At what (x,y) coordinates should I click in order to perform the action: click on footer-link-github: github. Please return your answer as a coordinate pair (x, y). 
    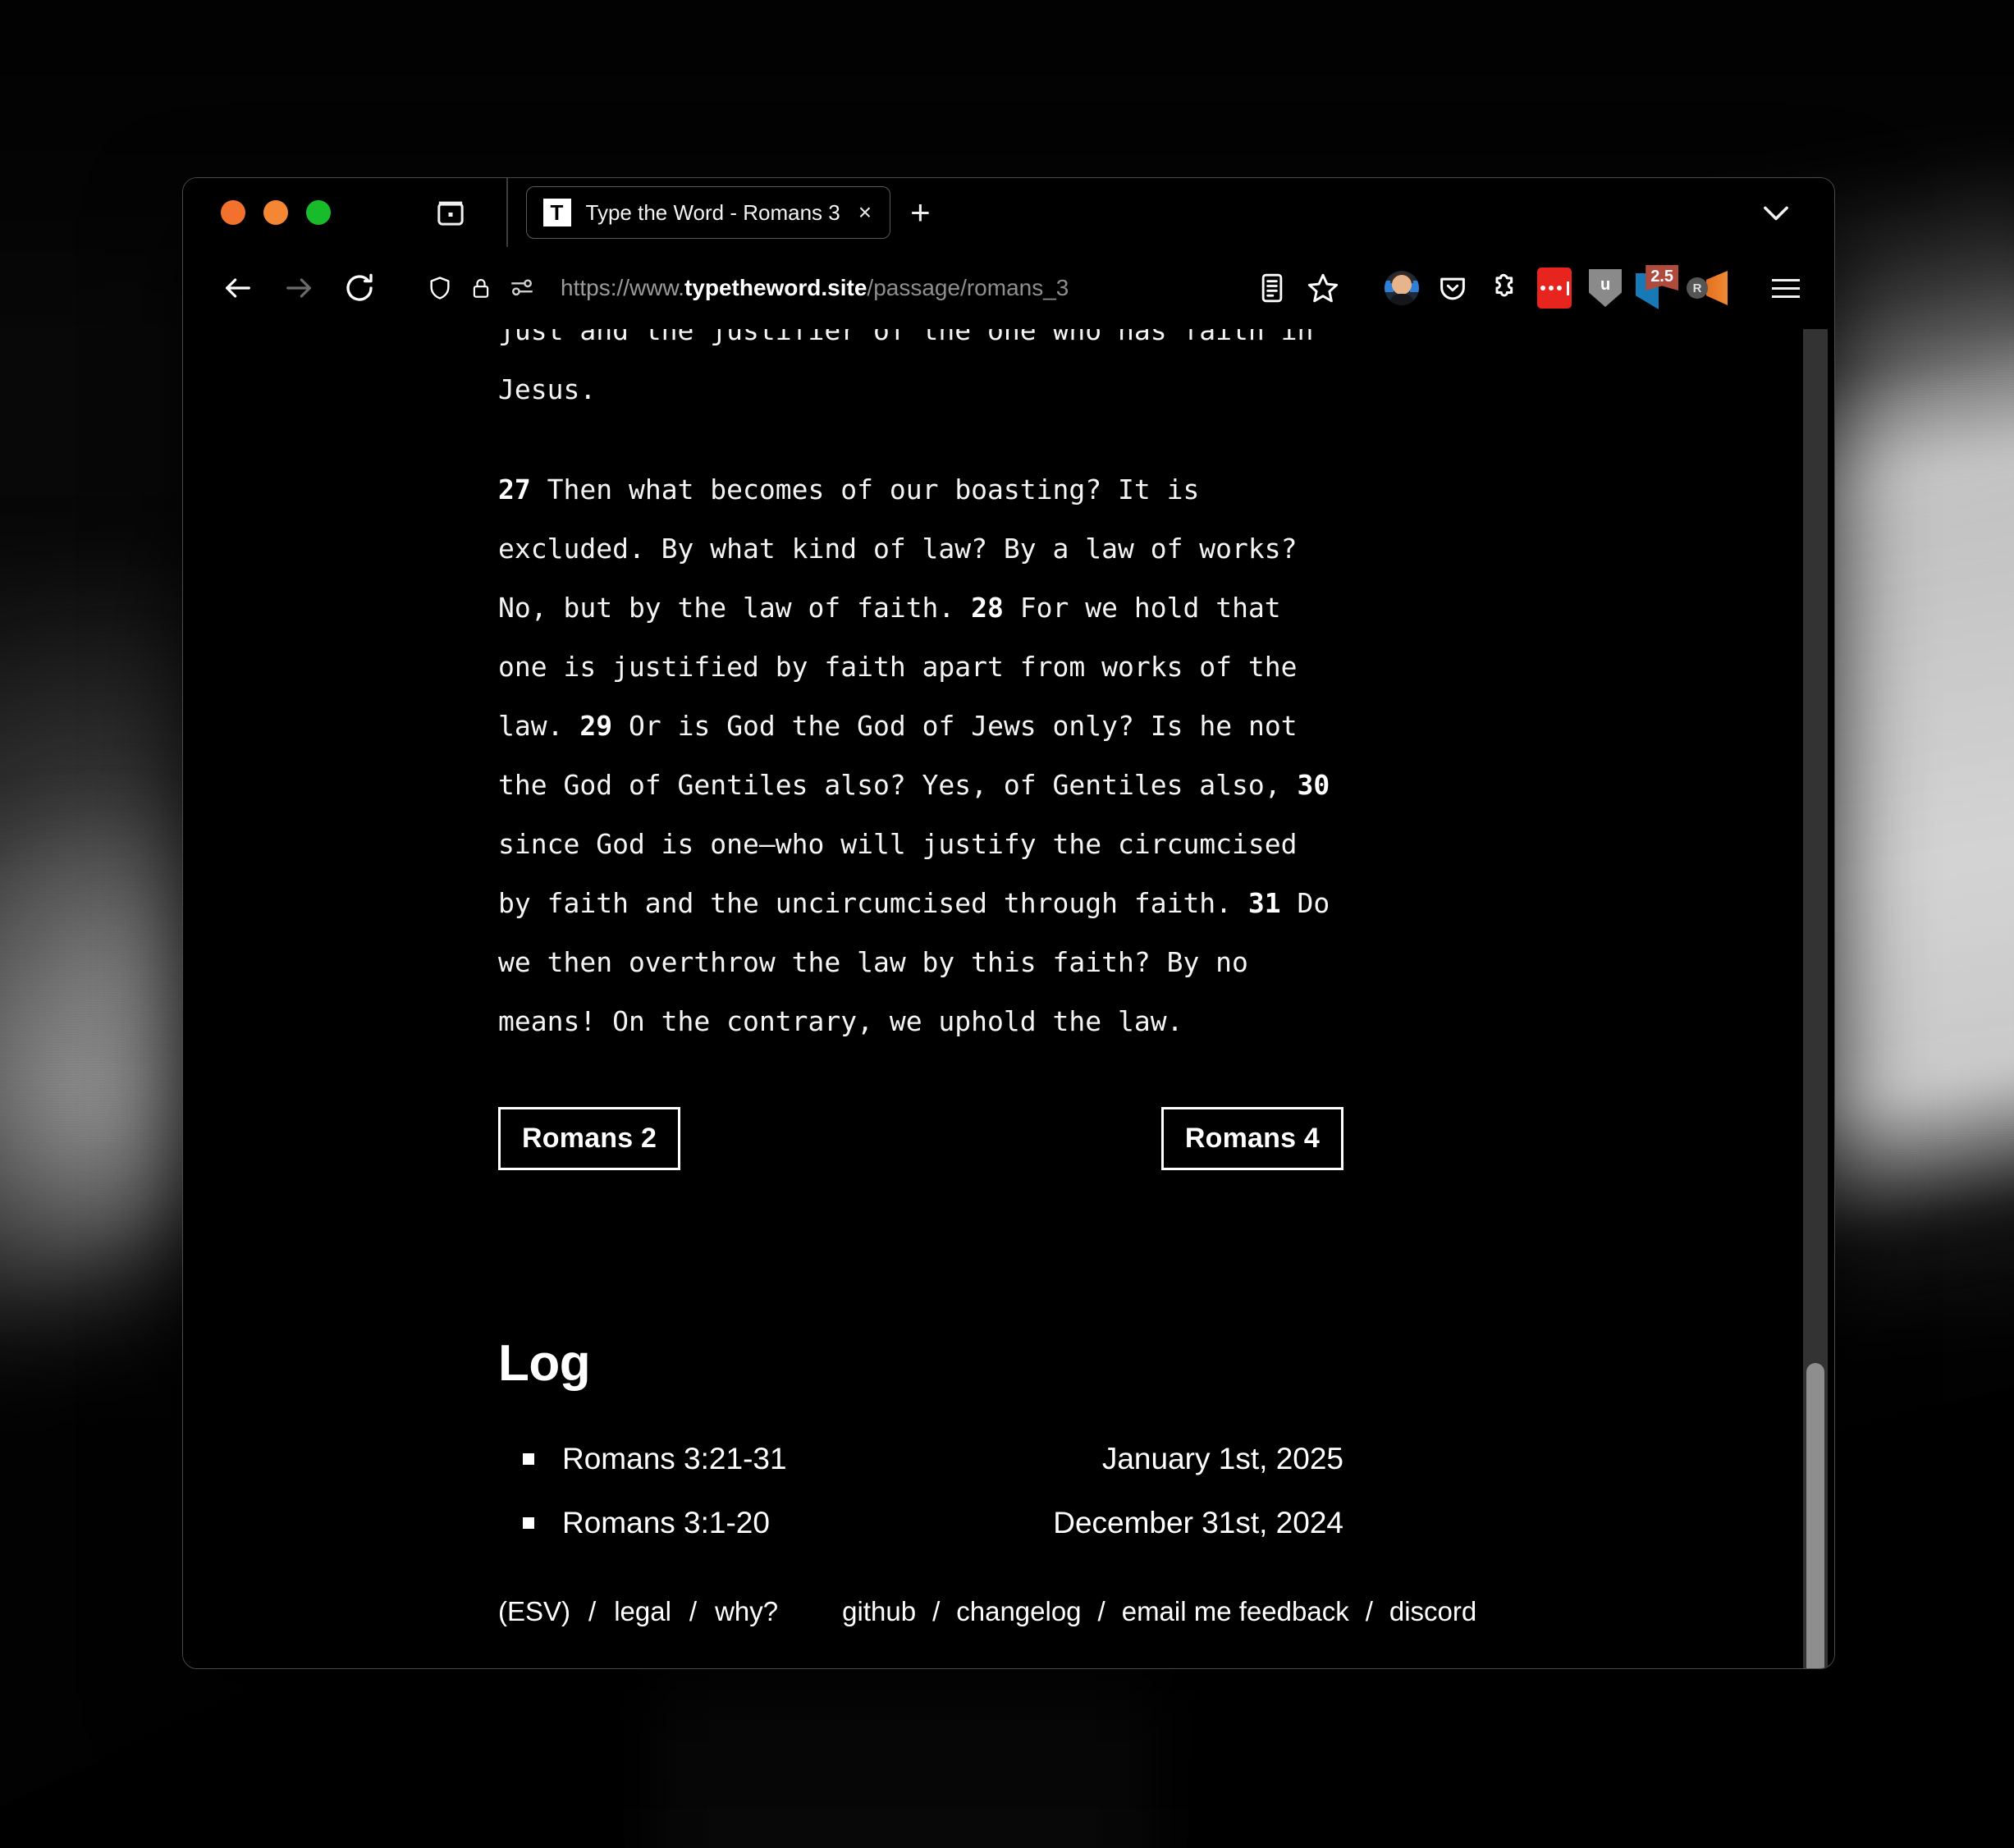
    Looking at the image, I should click on (879, 1612).